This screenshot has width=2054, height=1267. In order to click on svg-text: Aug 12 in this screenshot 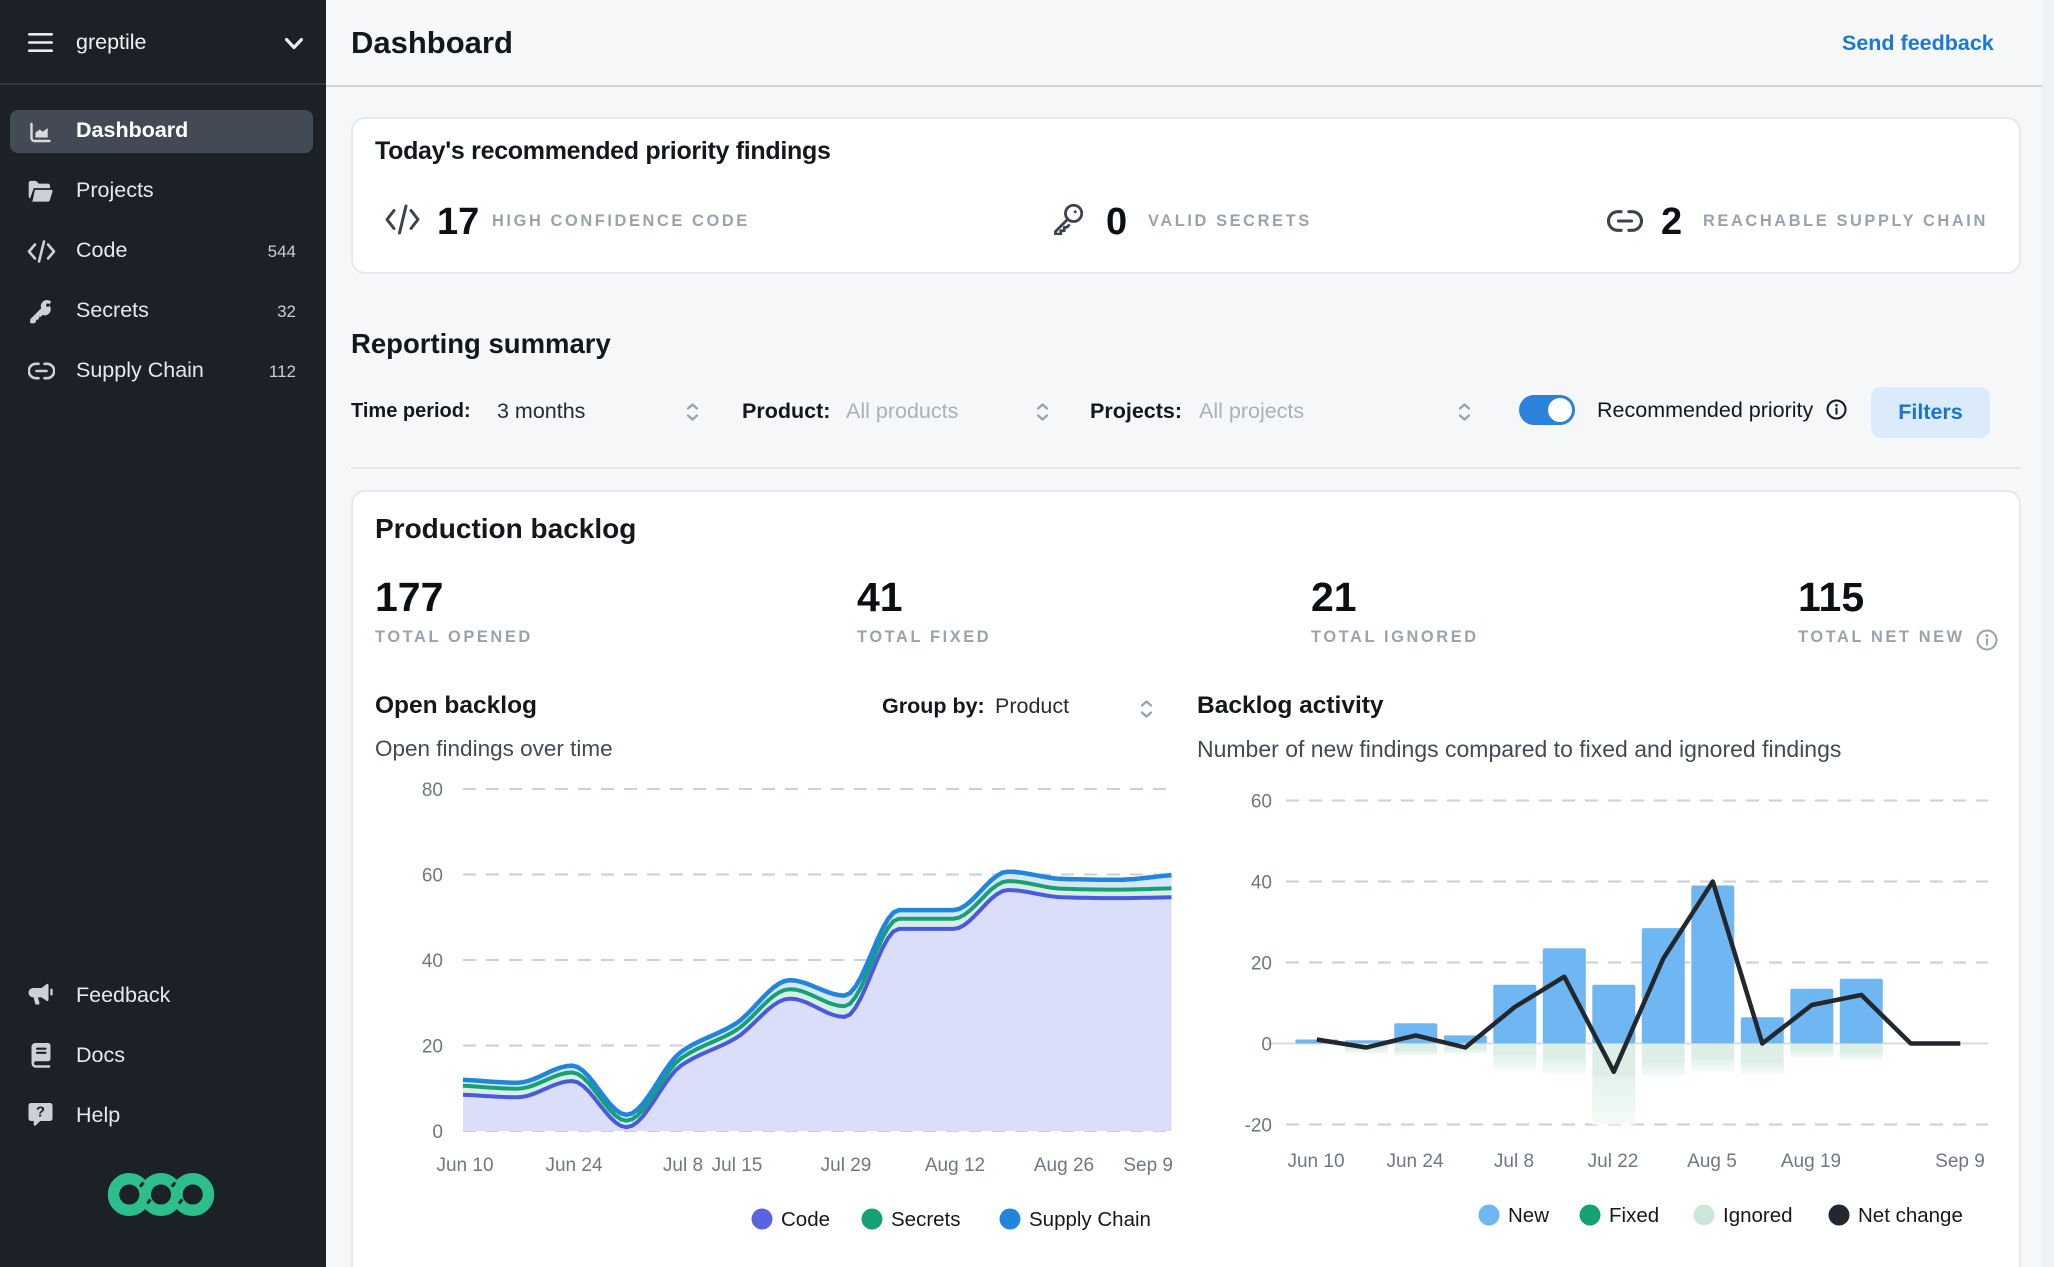, I will do `click(955, 1165)`.